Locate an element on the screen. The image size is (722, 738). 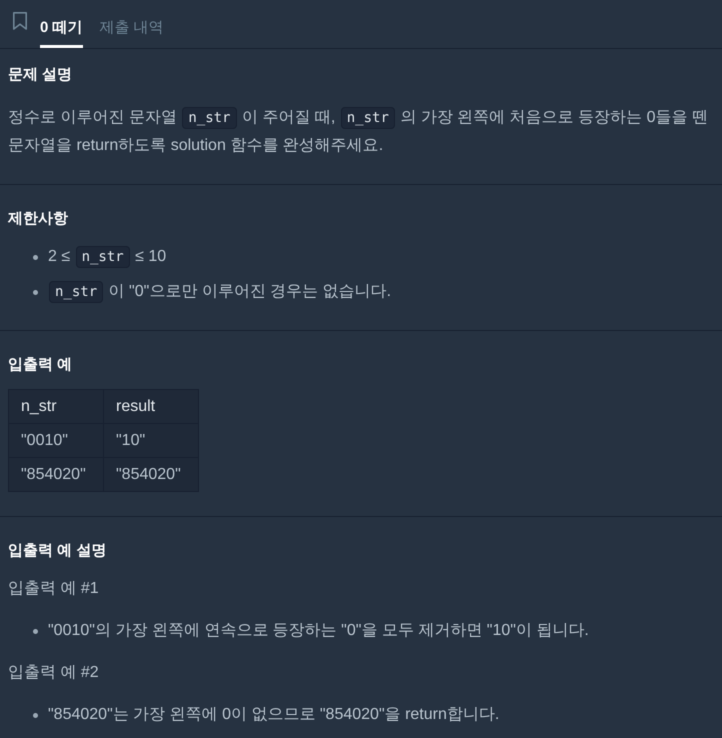
bookmark-icon is located at coordinates (20, 21).